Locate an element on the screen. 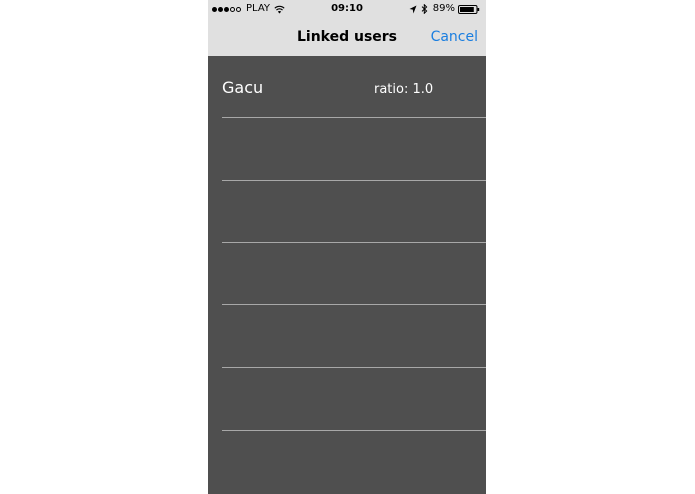 The image size is (695, 494). list-item: Gacu ratio: 1.0 is located at coordinates (354, 87).